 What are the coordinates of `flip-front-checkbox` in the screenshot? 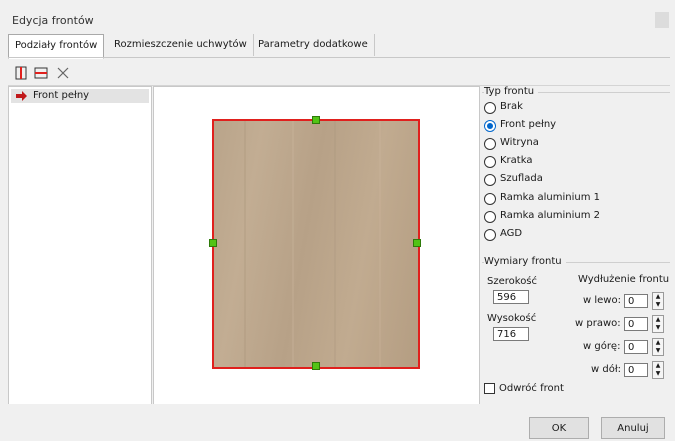 It's located at (489, 388).